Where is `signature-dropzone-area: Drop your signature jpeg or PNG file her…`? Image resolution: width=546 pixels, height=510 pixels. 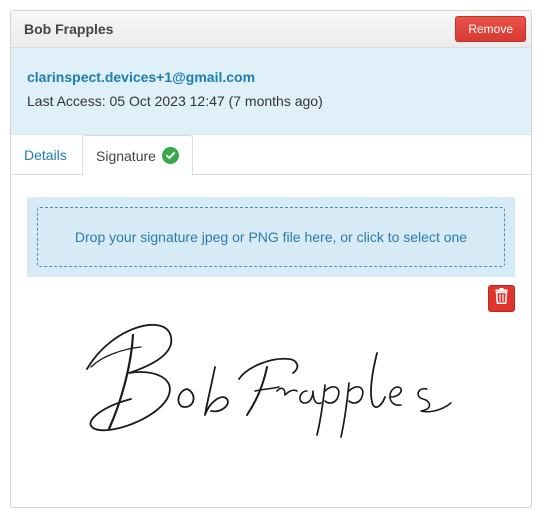
signature-dropzone-area: Drop your signature jpeg or PNG file her… is located at coordinates (271, 237).